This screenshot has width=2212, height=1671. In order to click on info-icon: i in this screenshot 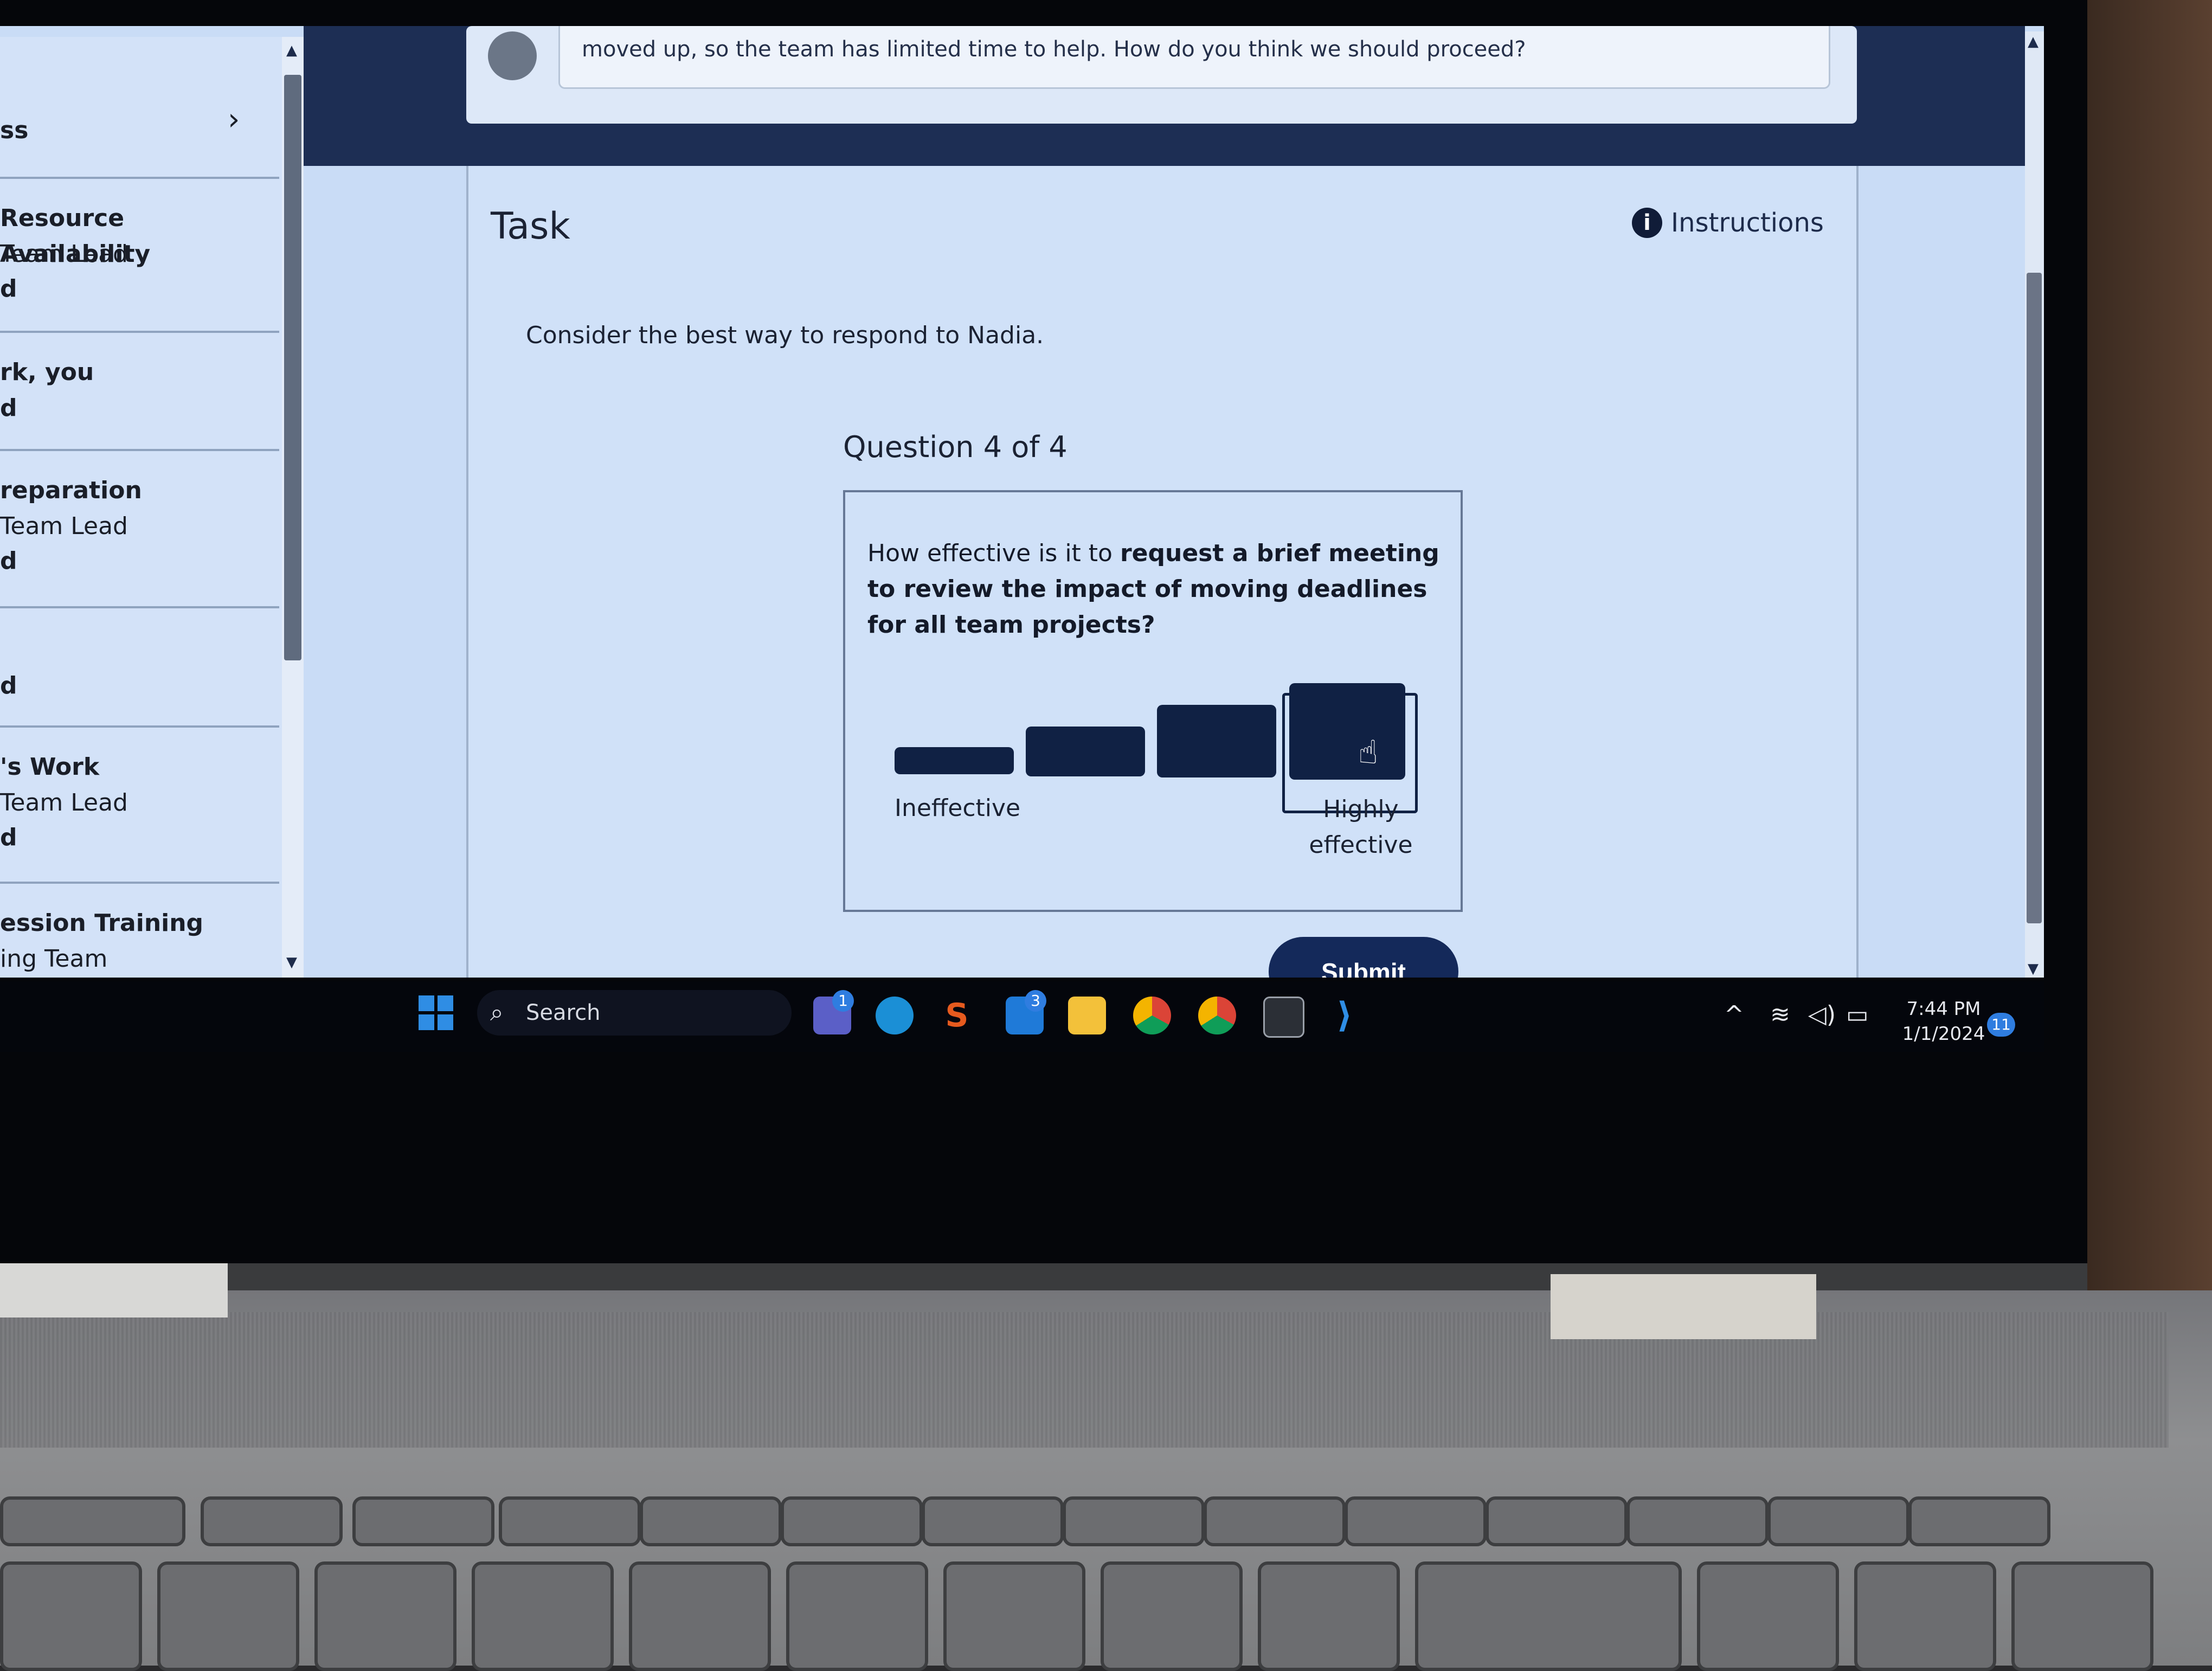, I will do `click(1647, 223)`.